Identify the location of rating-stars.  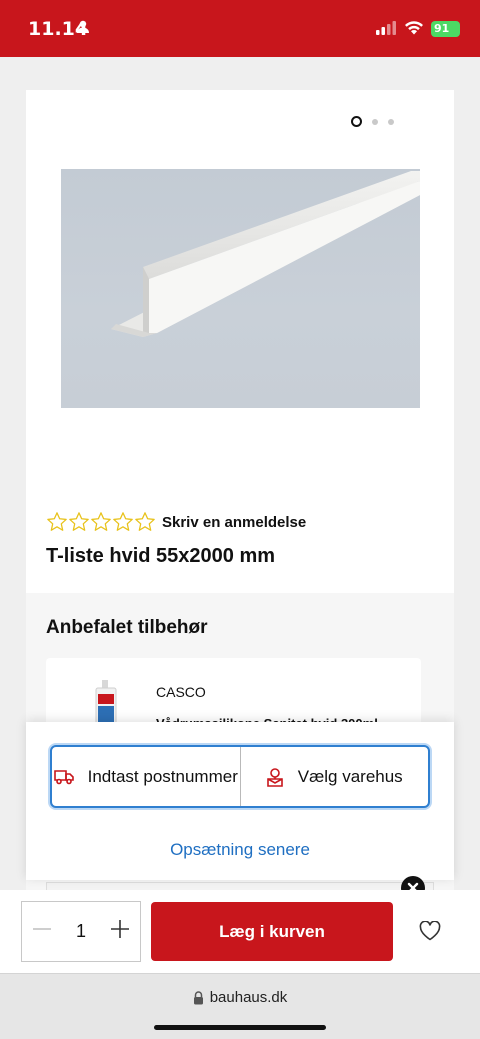
(101, 522).